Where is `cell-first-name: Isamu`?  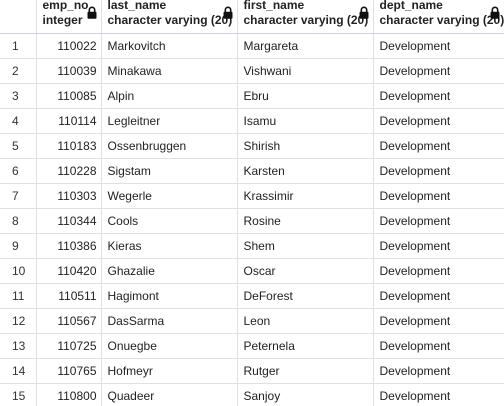 cell-first-name: Isamu is located at coordinates (305, 121).